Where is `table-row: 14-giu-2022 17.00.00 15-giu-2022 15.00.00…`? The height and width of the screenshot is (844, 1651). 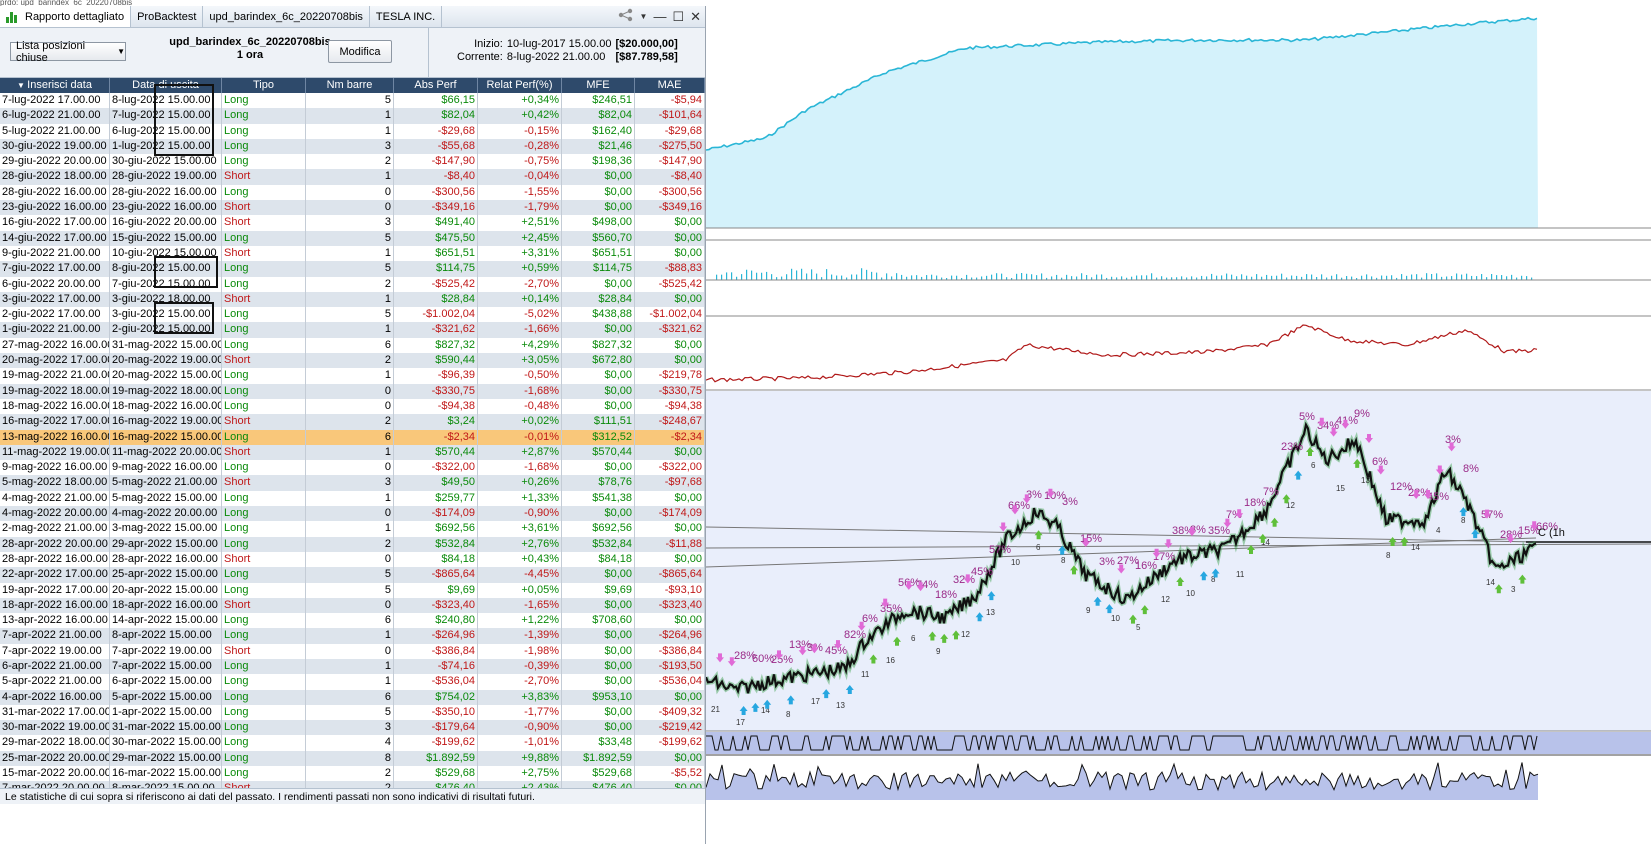
table-row: 14-giu-2022 17.00.00 15-giu-2022 15.00.00… is located at coordinates (352, 238).